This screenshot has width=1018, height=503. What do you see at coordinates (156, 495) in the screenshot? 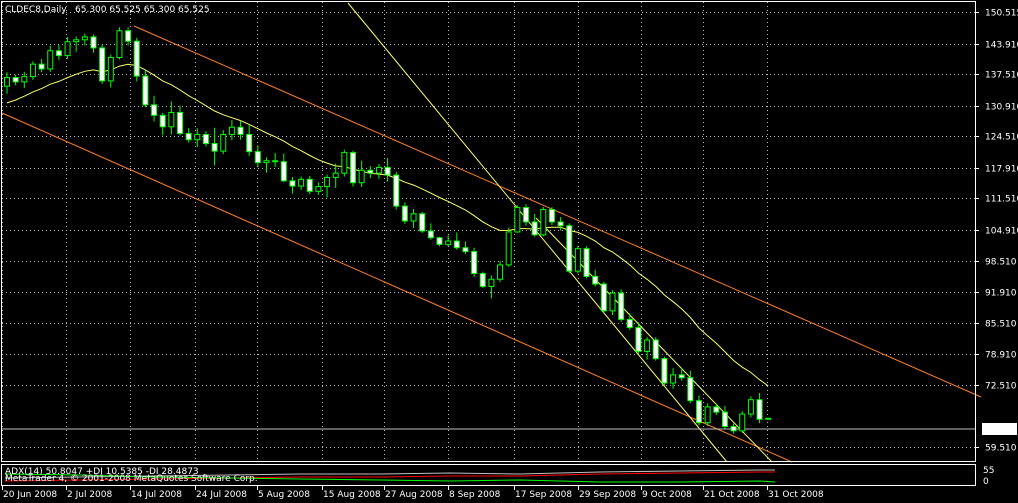
I see `time-tick-label: 14 Jul 2008` at bounding box center [156, 495].